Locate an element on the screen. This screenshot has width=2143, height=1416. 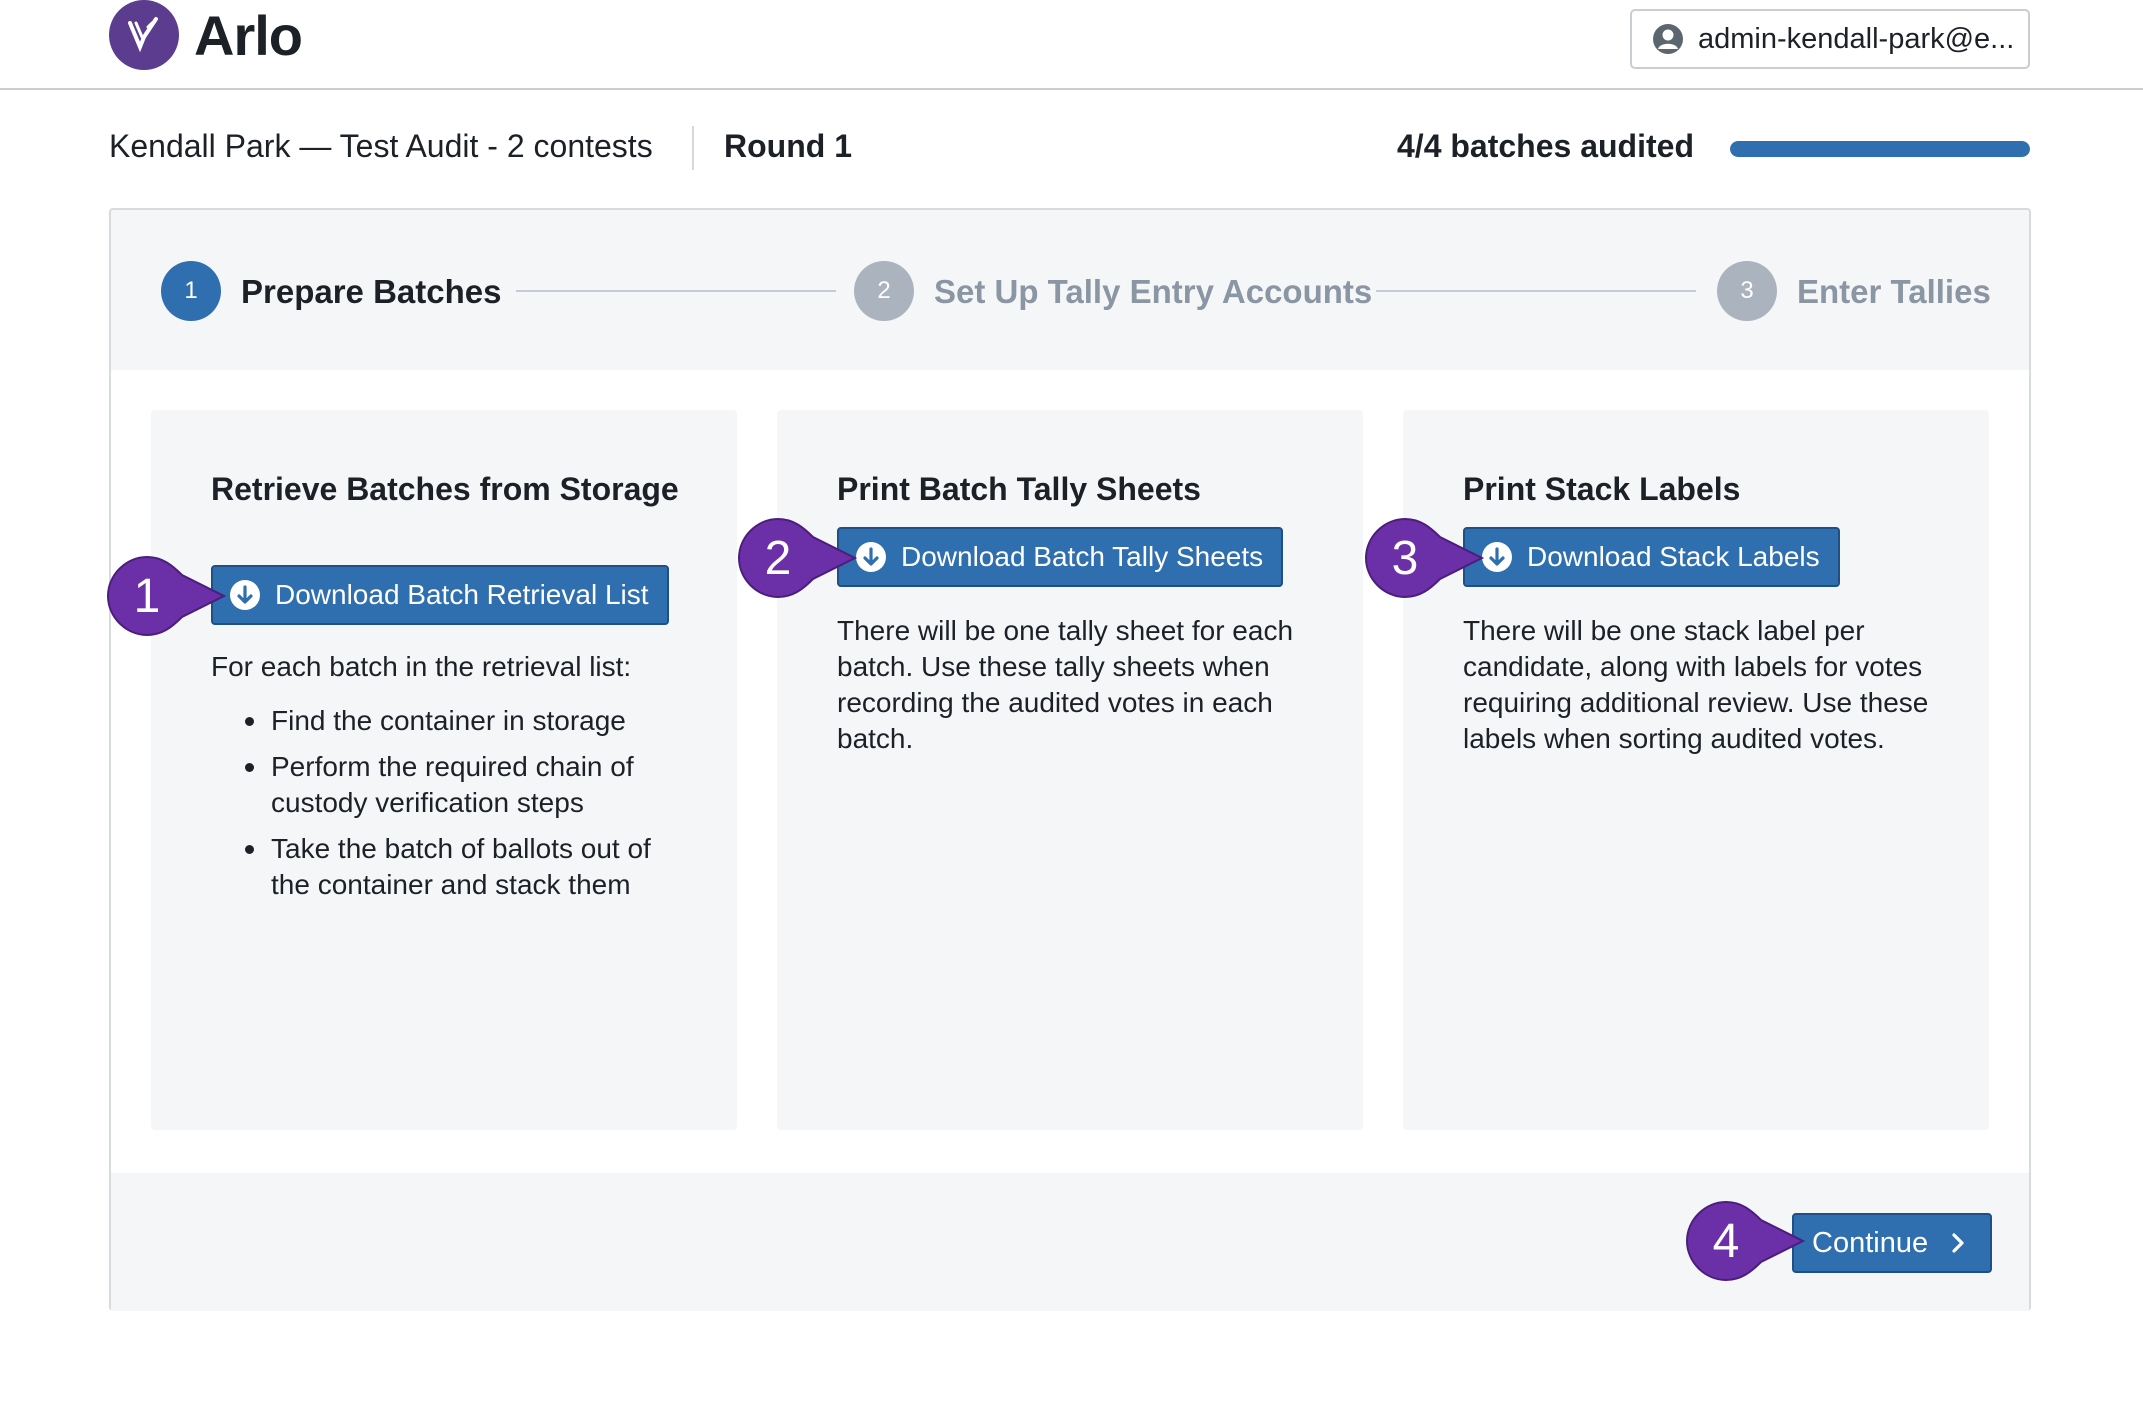
button-label: Download Batch Retrieval List is located at coordinates (462, 594).